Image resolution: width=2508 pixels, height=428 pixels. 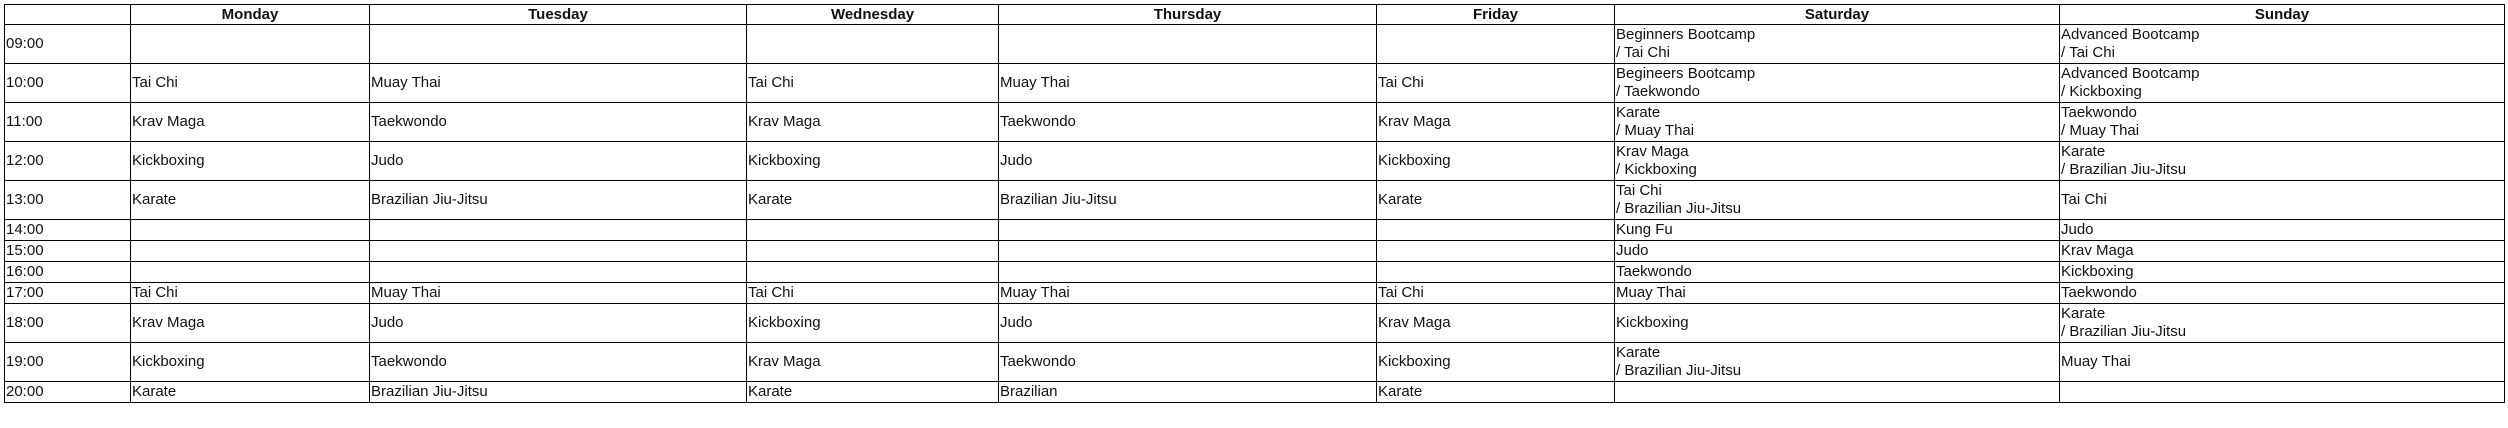 What do you see at coordinates (872, 323) in the screenshot?
I see `class-cell-wednesday: Kickboxing` at bounding box center [872, 323].